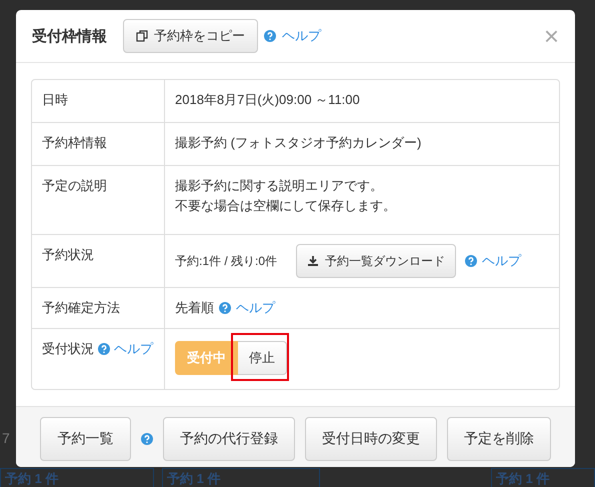 Image resolution: width=595 pixels, height=487 pixels. What do you see at coordinates (286, 196) in the screenshot?
I see `field-value: 撮影予約に関する説明エリアです。 不要な場合は空欄にして保存します。` at bounding box center [286, 196].